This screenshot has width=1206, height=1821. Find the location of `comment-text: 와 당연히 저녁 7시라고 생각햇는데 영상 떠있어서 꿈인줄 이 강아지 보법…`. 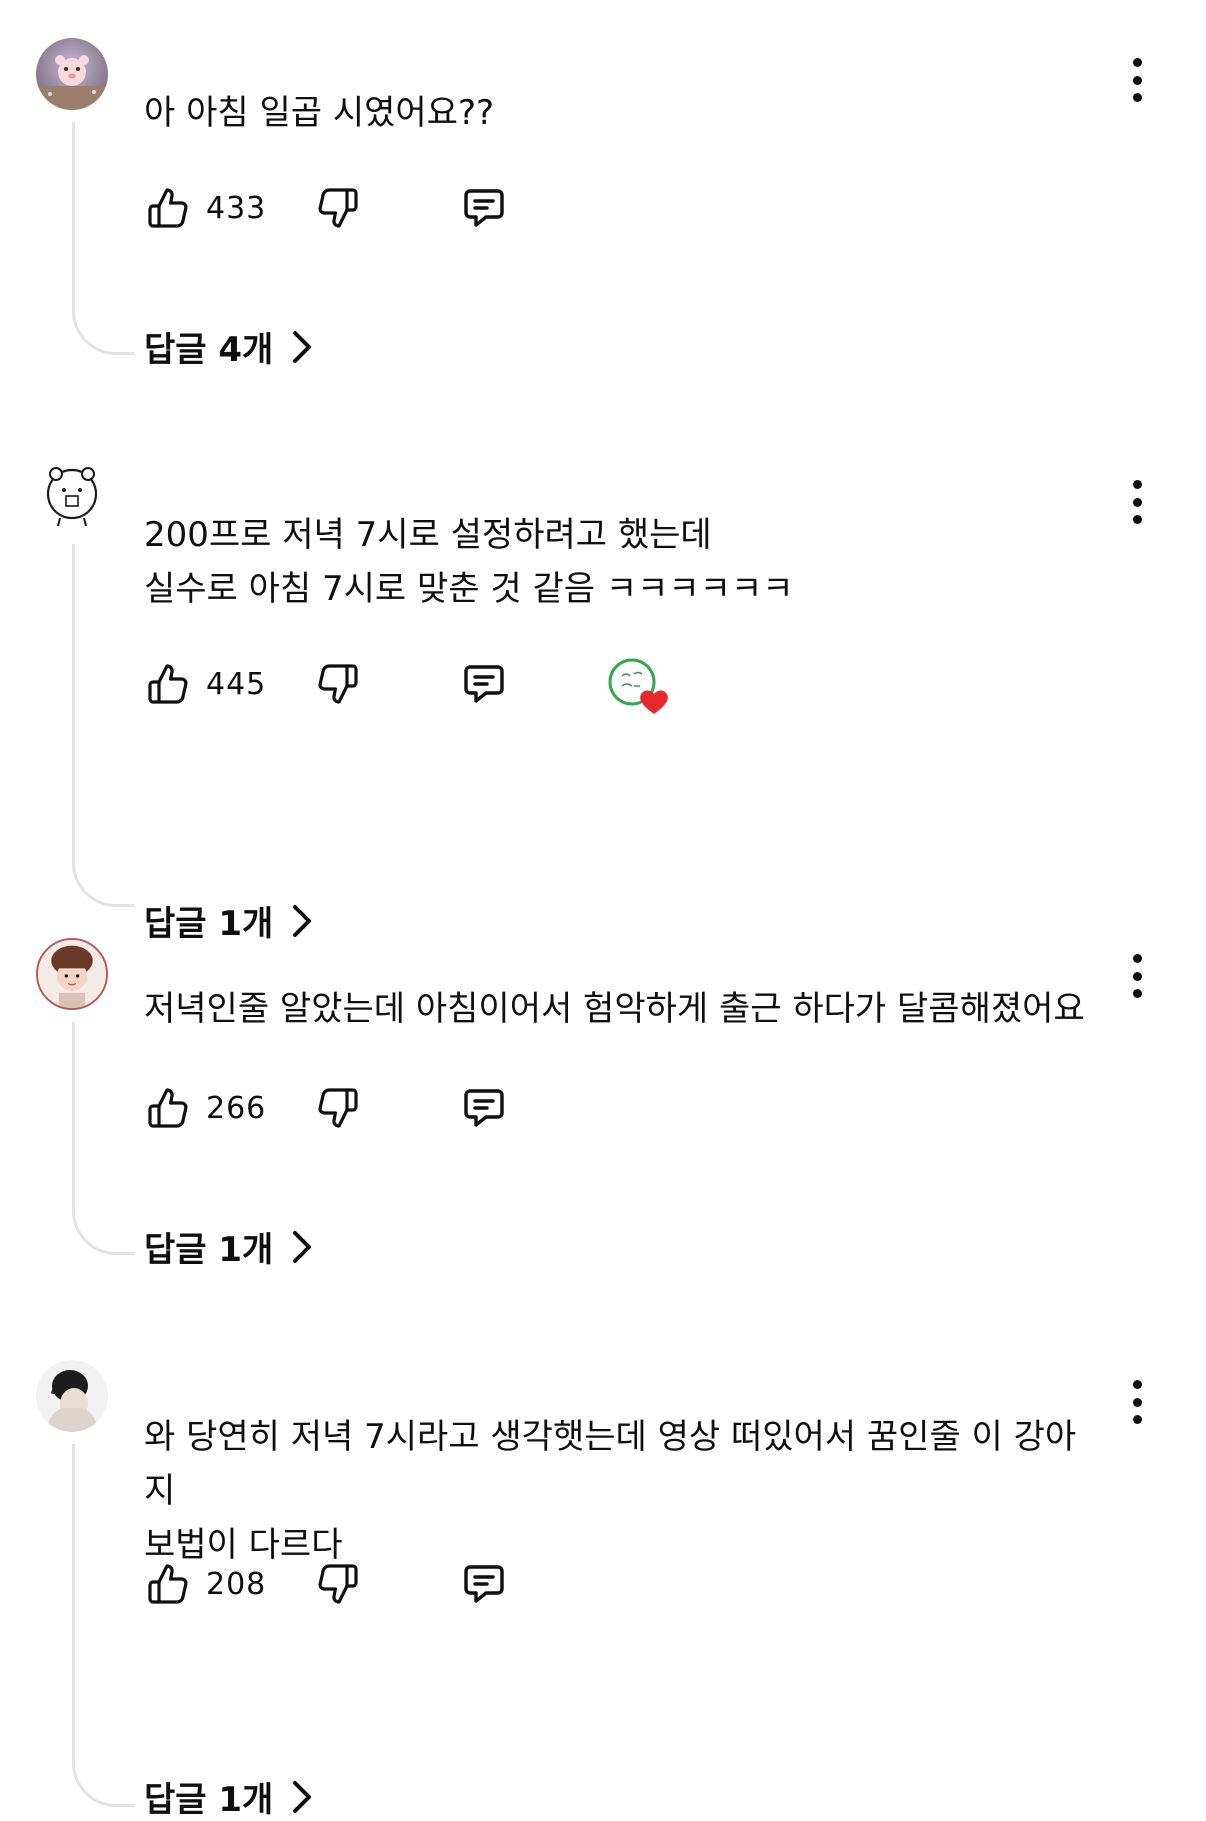

comment-text: 와 당연히 저녁 7시라고 생각햇는데 영상 떠있어서 꿈인줄 이 강아지 보법… is located at coordinates (610, 1491).